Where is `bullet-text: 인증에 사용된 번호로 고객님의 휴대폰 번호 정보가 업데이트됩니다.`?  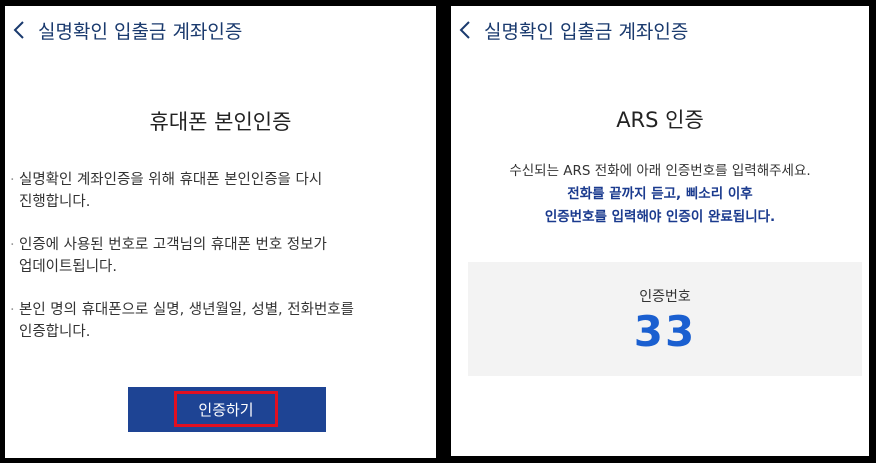 bullet-text: 인증에 사용된 번호로 고객님의 휴대폰 번호 정보가 업데이트됩니다. is located at coordinates (173, 256).